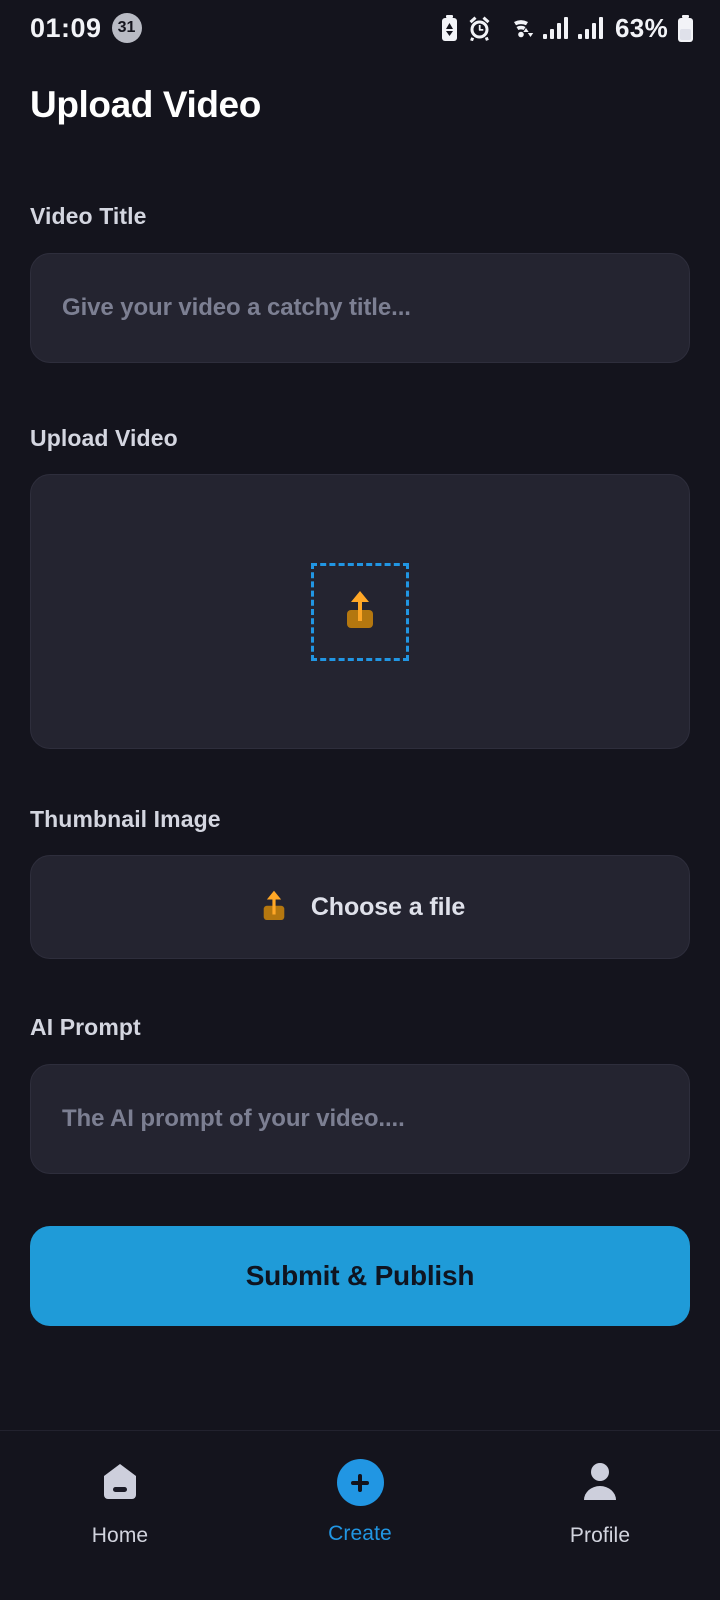 Image resolution: width=720 pixels, height=1600 pixels. Describe the element at coordinates (600, 1535) in the screenshot. I see `nav-label-profile: Profile` at that location.